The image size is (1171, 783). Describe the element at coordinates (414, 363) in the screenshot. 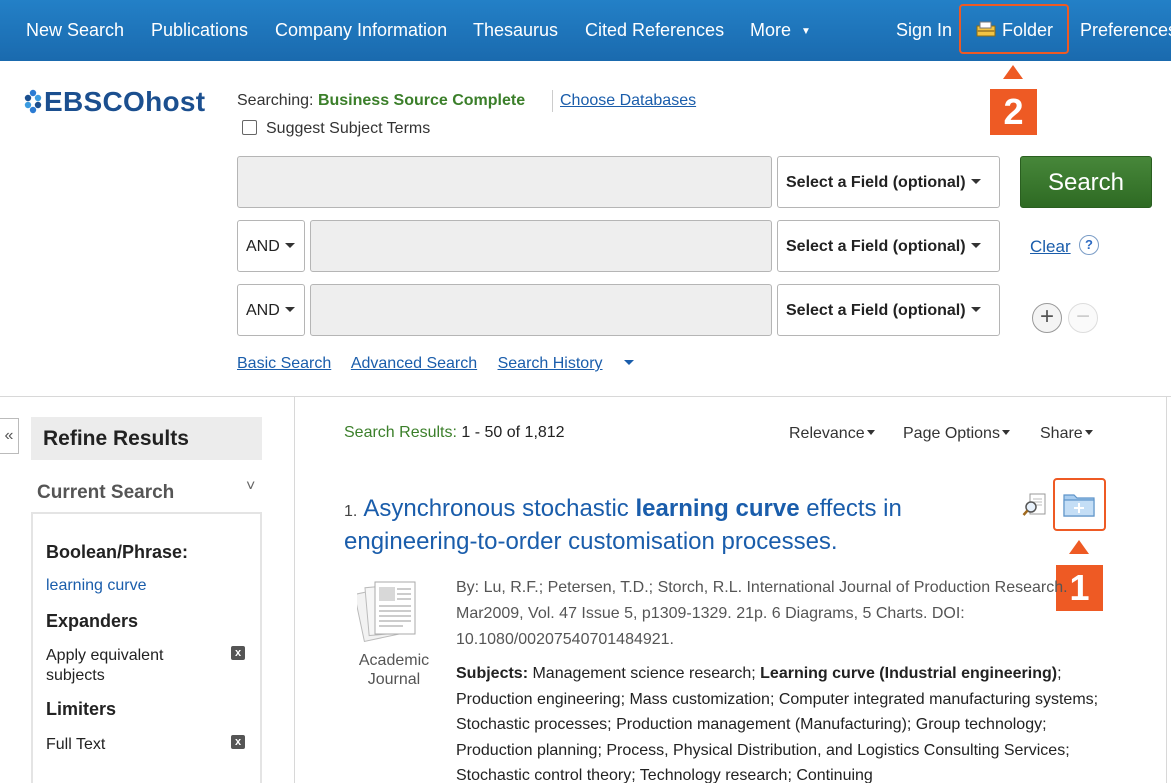

I see `advanced-search-link: Advanced Search` at that location.